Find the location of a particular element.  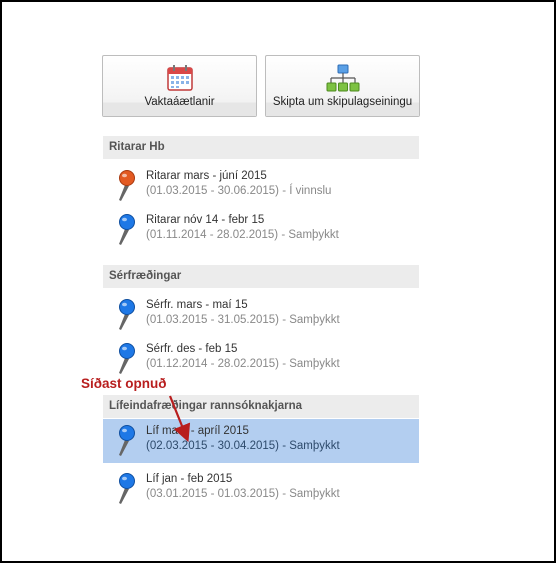

section-header-ritarar: Ritarar Hb is located at coordinates (261, 147).